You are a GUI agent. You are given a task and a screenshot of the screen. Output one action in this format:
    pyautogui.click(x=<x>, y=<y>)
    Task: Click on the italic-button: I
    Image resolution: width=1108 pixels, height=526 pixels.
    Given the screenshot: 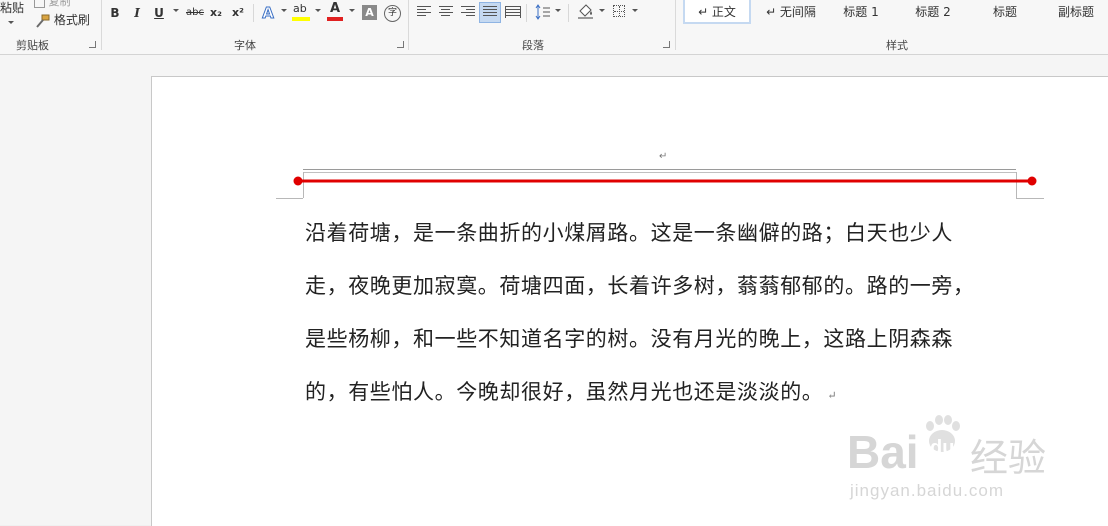 What is the action you would take?
    pyautogui.click(x=137, y=13)
    